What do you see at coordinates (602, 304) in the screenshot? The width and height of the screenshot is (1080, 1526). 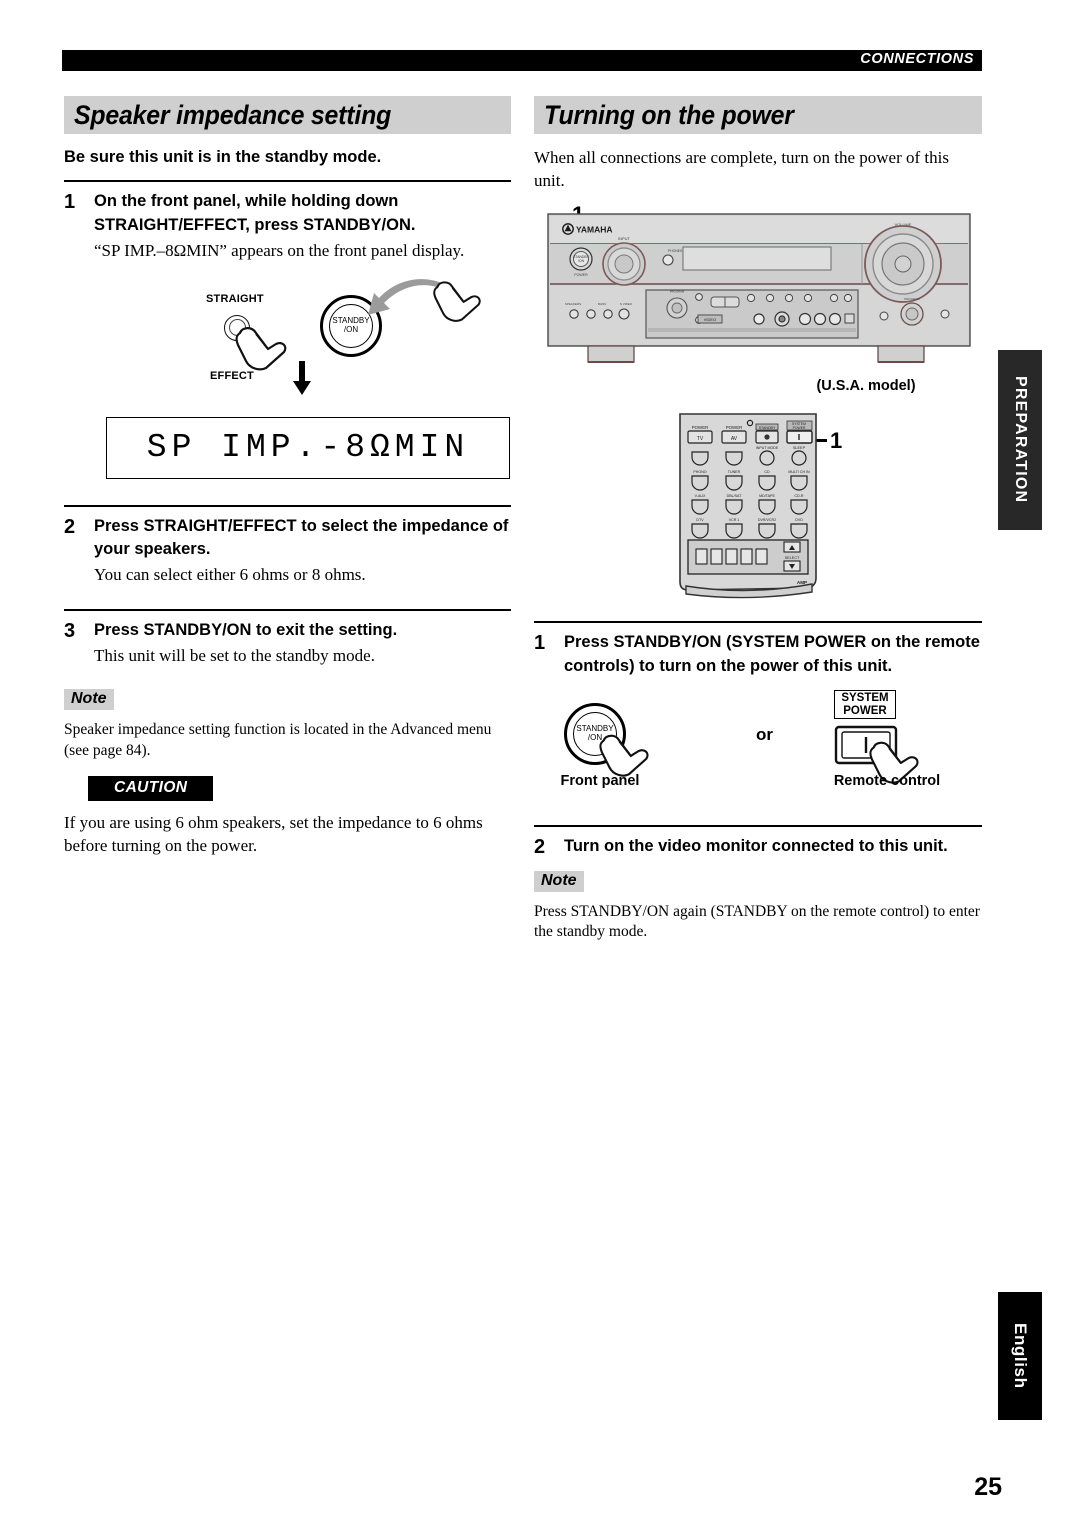 I see `svg-text: BASS` at bounding box center [602, 304].